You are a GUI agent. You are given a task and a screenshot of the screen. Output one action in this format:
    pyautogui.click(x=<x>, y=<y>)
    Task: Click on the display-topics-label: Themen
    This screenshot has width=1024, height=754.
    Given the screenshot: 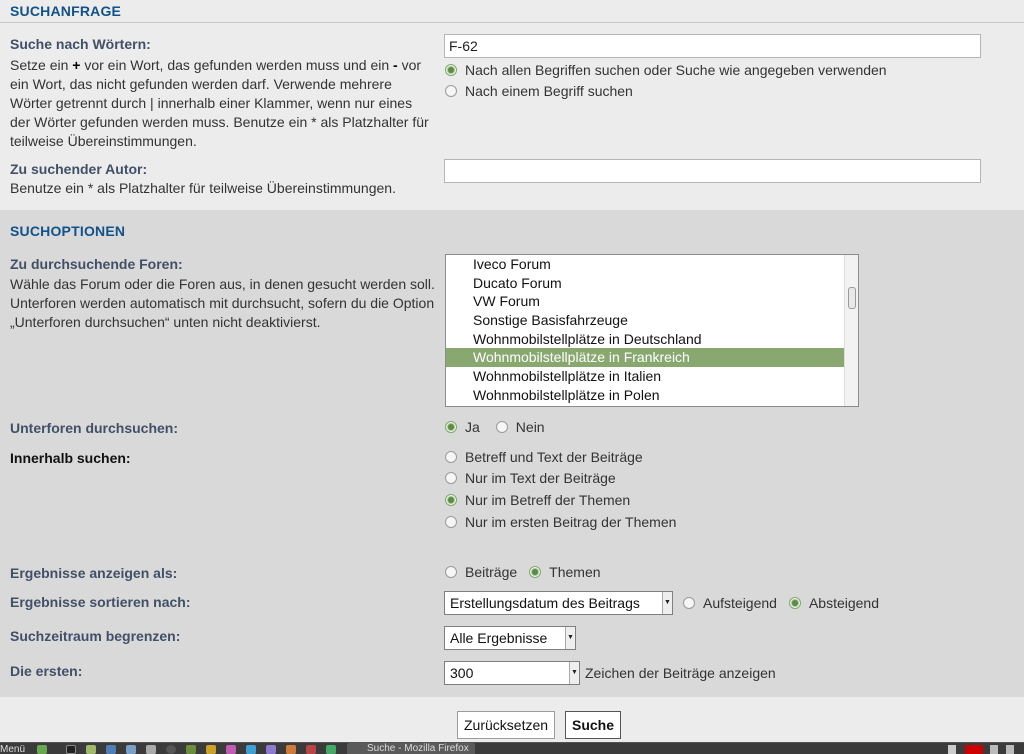 What is the action you would take?
    pyautogui.click(x=575, y=572)
    